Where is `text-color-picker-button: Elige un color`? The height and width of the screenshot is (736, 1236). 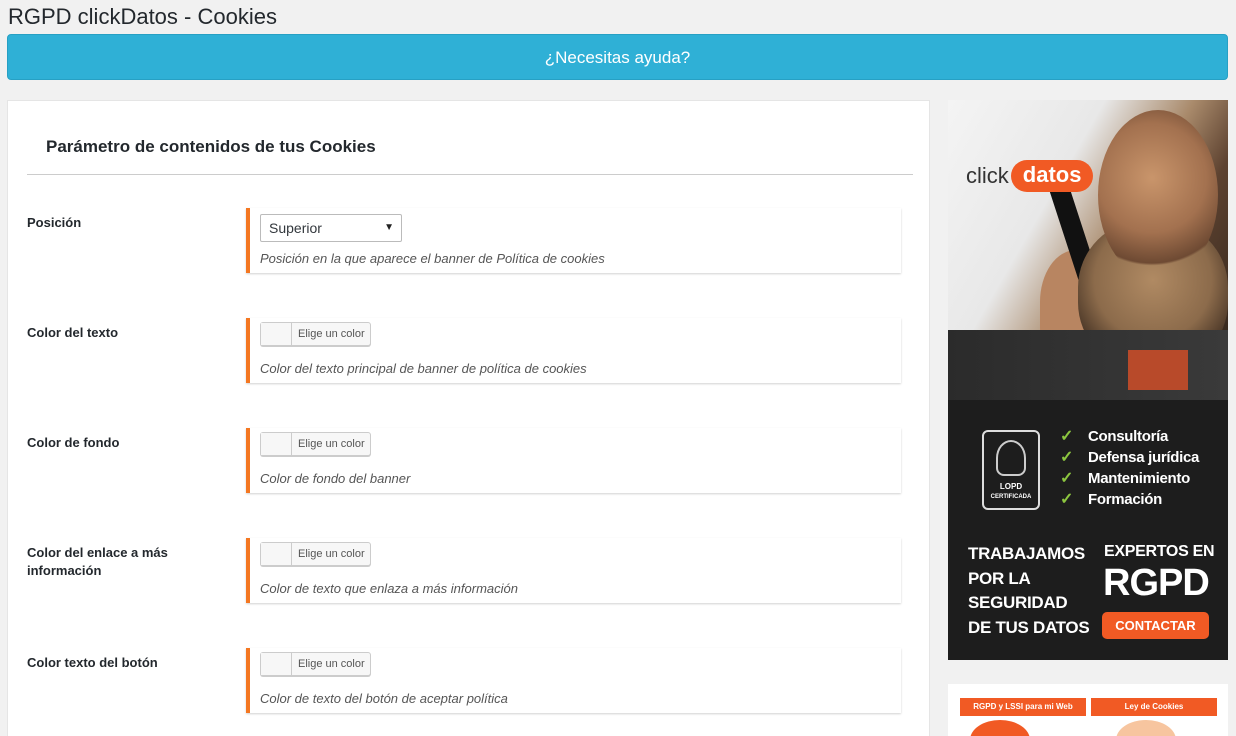
text-color-picker-button: Elige un color is located at coordinates (315, 334).